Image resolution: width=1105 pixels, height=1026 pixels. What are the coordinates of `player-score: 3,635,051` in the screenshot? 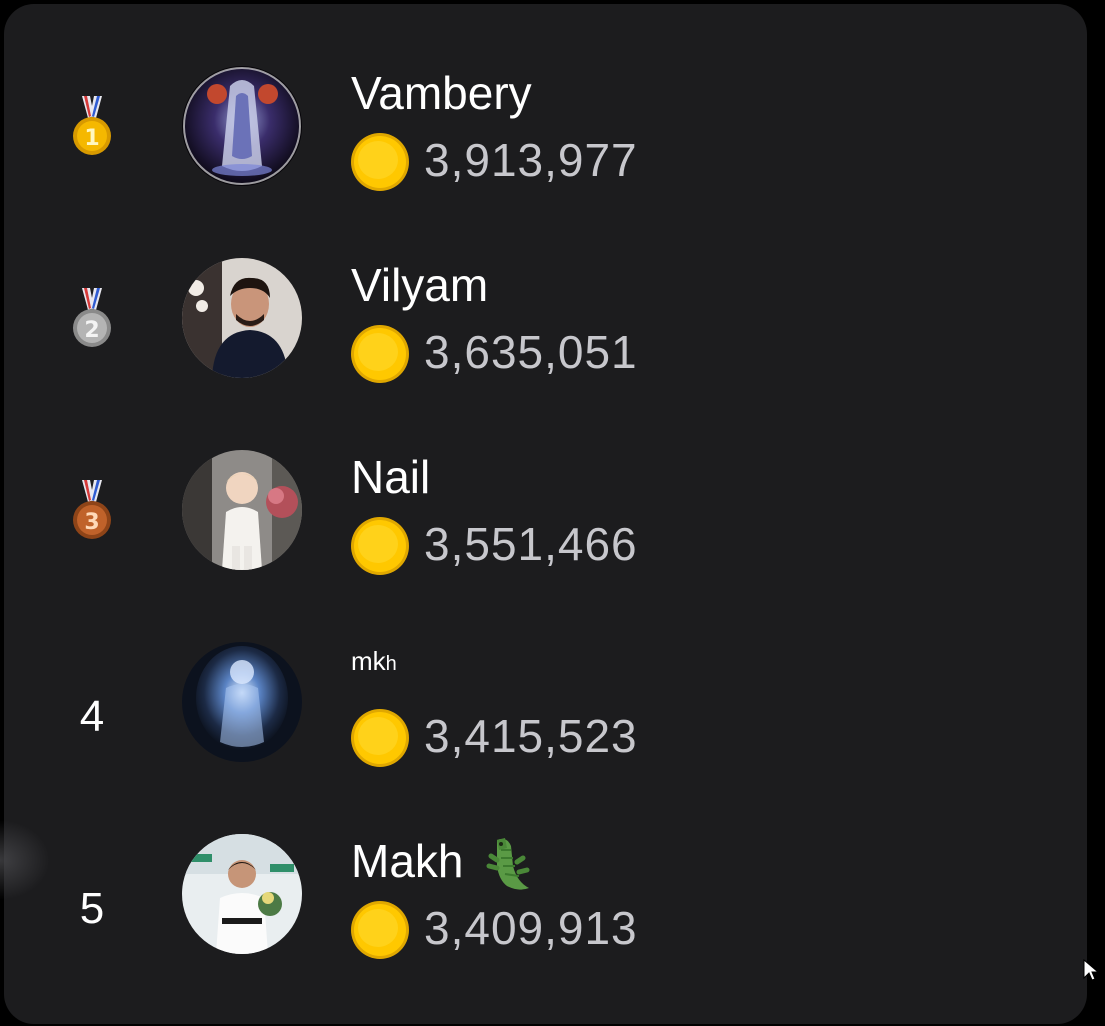 It's located at (531, 352).